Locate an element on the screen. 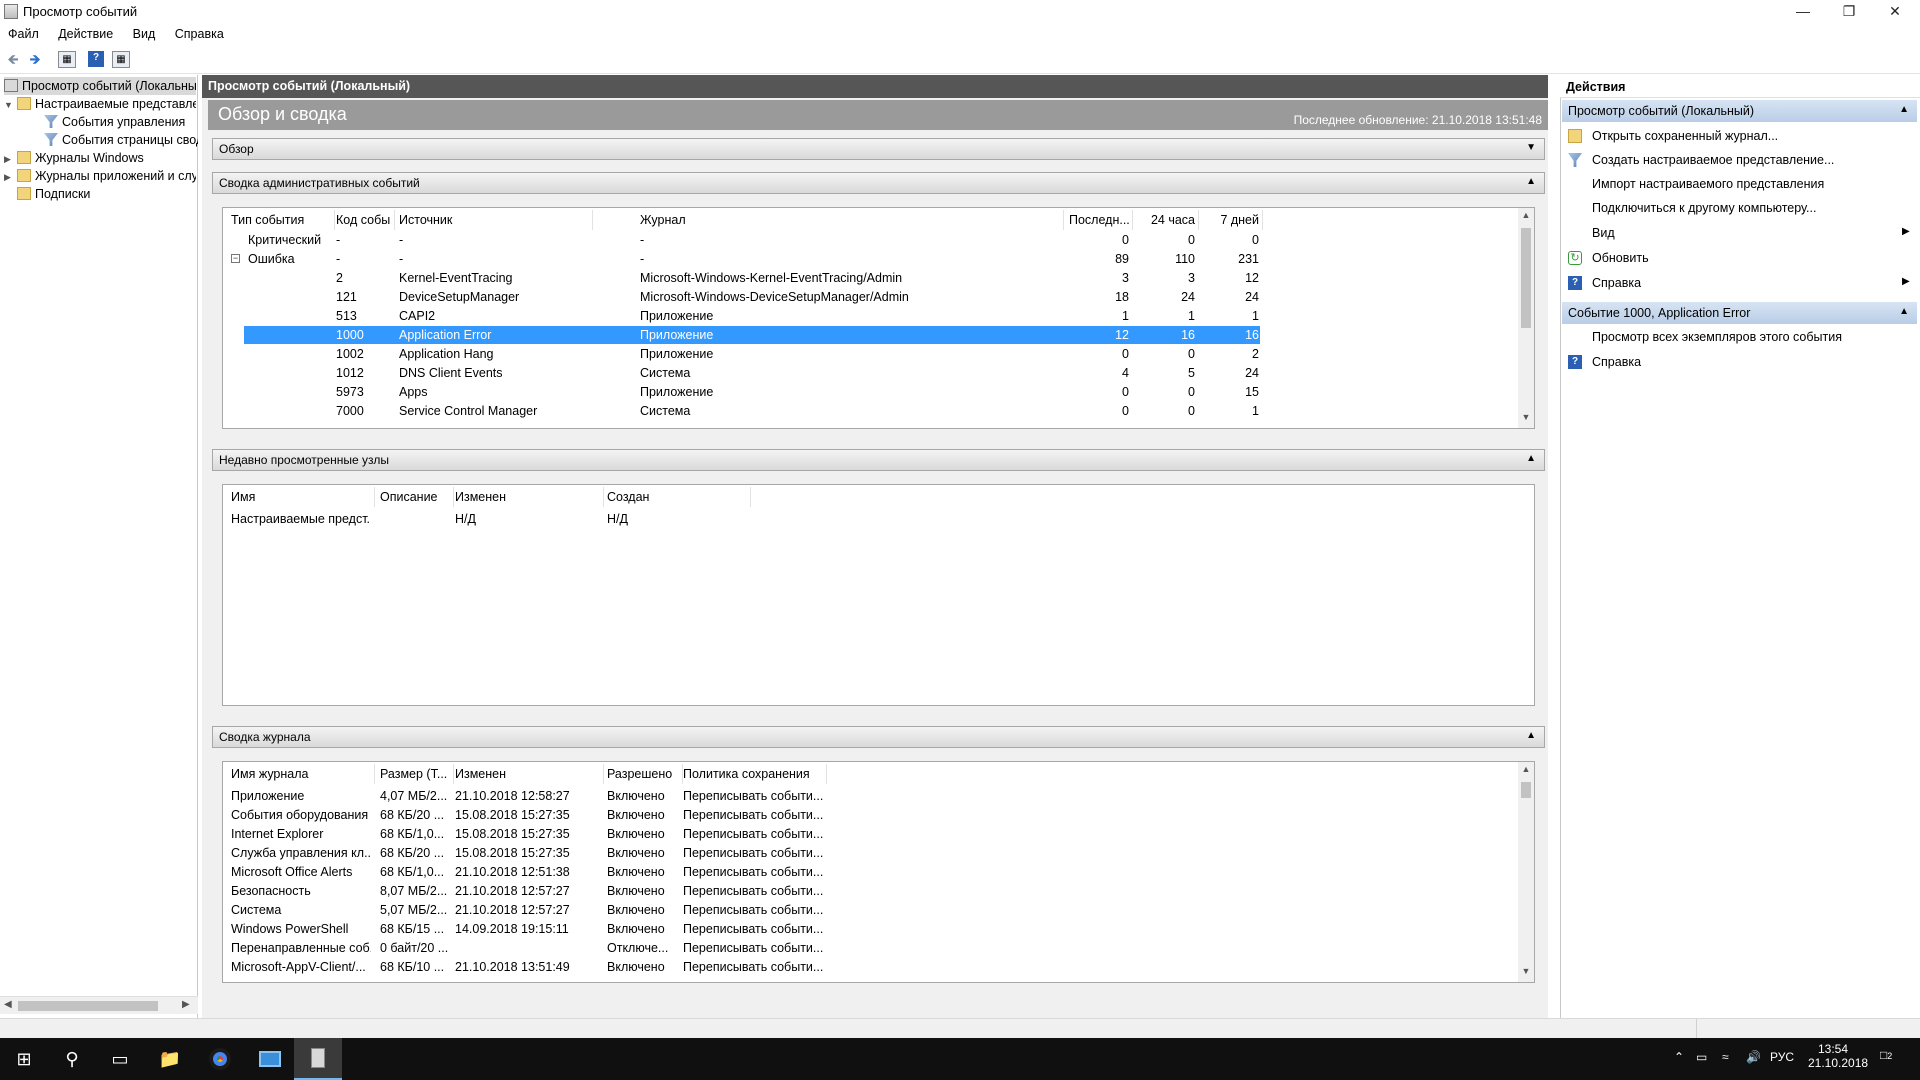  scroll-down-icon: ▼ is located at coordinates (1526, 417).